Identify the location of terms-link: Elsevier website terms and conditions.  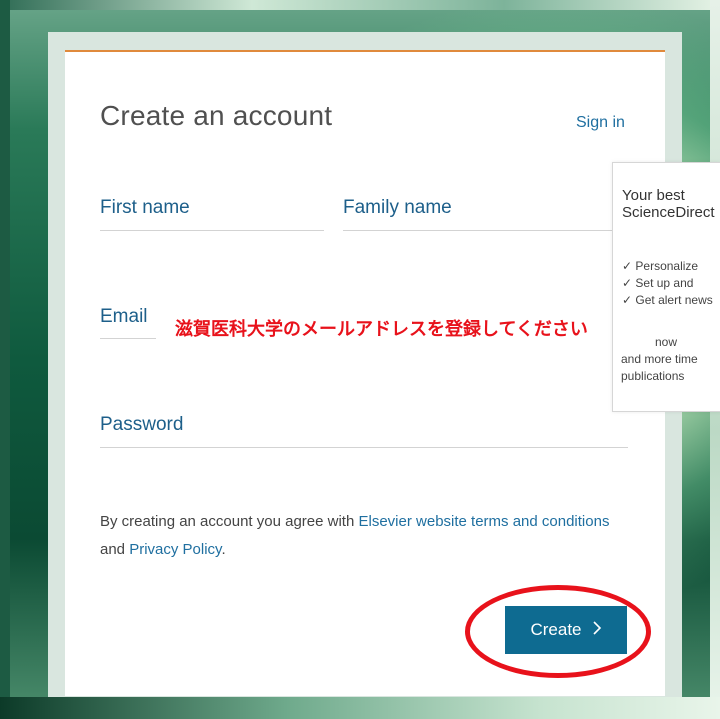
(484, 521).